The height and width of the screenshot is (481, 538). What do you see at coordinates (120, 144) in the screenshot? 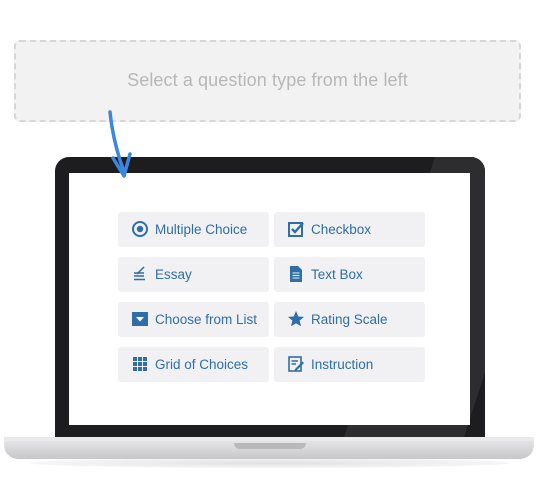
I see `pointer-arrow-icon` at bounding box center [120, 144].